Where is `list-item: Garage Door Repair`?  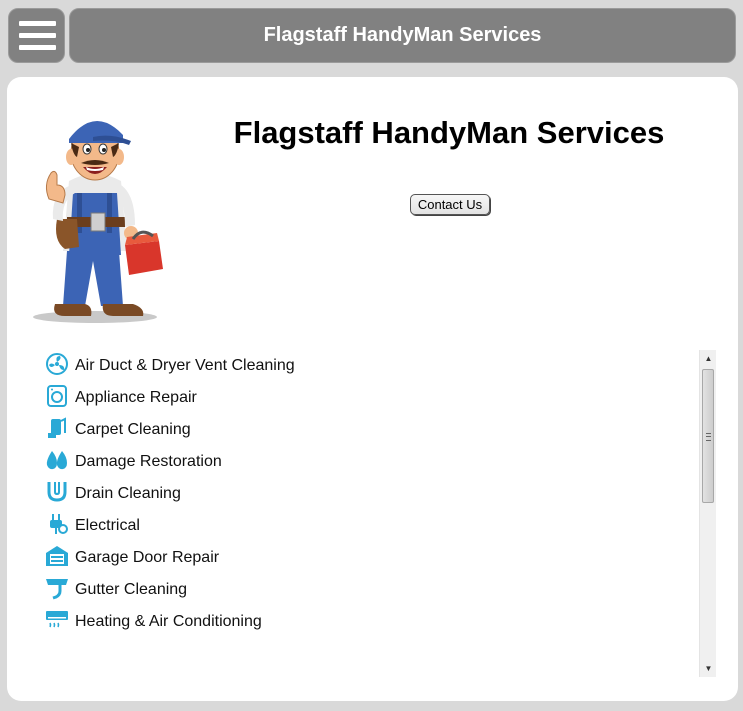 list-item: Garage Door Repair is located at coordinates (170, 558).